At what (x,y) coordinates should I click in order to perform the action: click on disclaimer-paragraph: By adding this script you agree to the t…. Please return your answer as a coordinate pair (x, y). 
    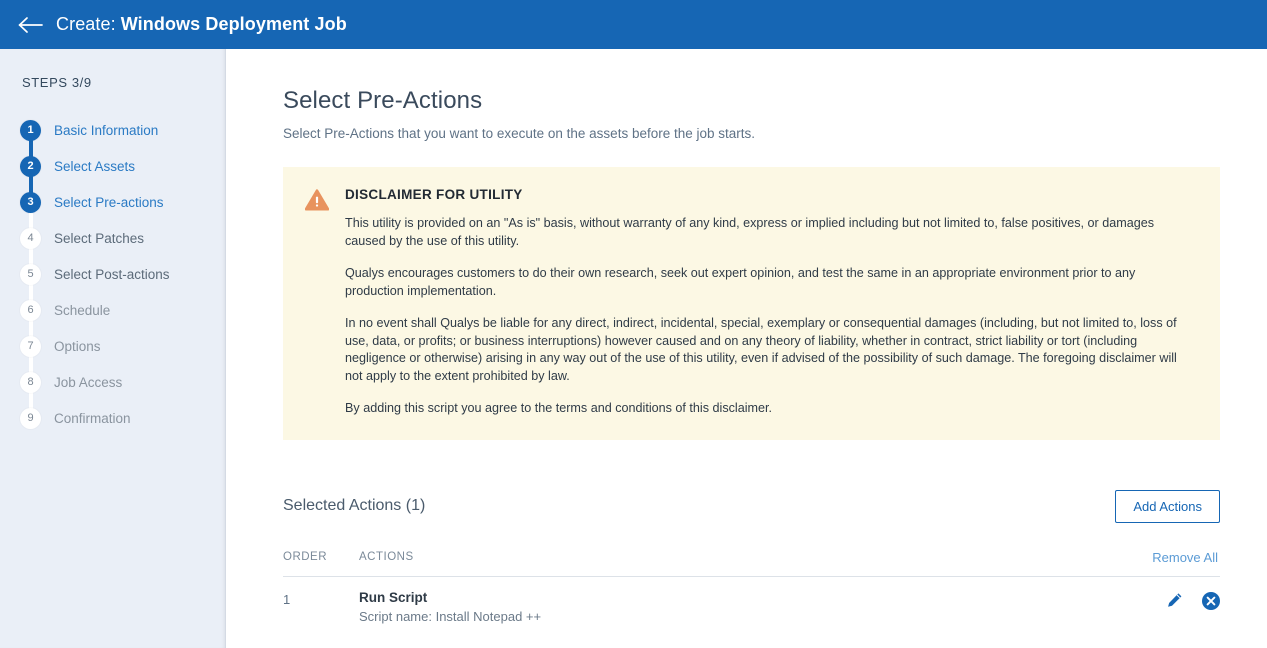
    Looking at the image, I should click on (559, 408).